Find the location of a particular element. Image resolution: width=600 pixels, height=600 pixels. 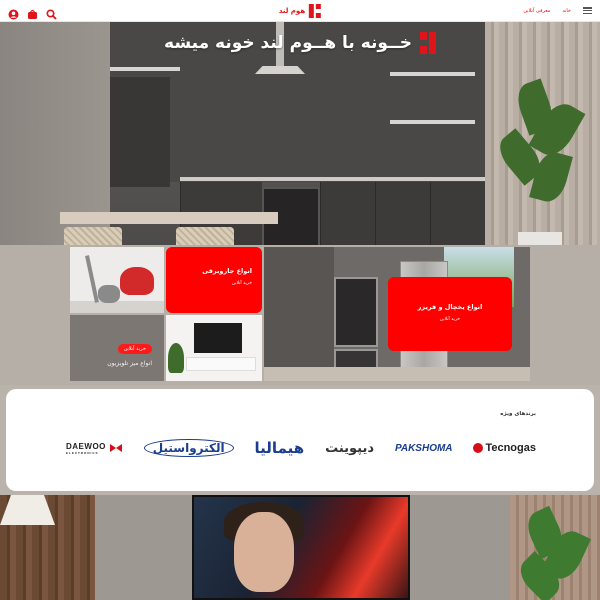

user-icon is located at coordinates (13, 12).